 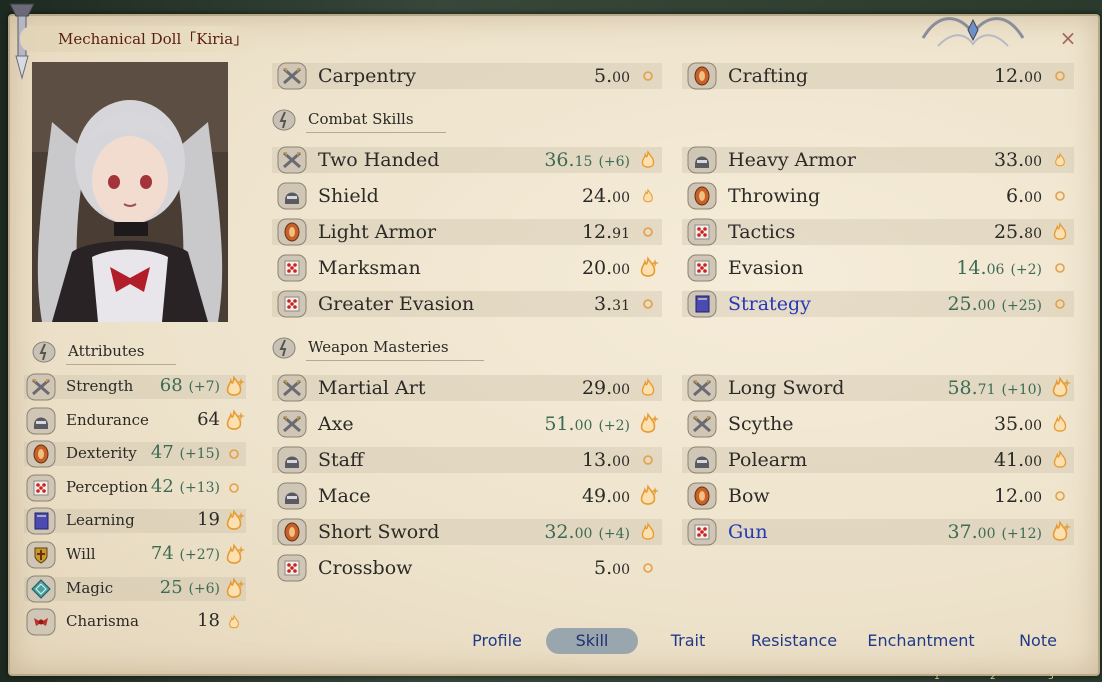 I want to click on skill-name: Mace, so click(x=344, y=496).